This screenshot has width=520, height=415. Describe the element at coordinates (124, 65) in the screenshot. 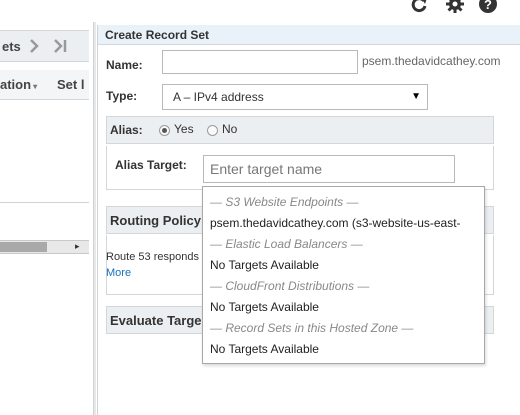

I see `name-label: Name:` at that location.